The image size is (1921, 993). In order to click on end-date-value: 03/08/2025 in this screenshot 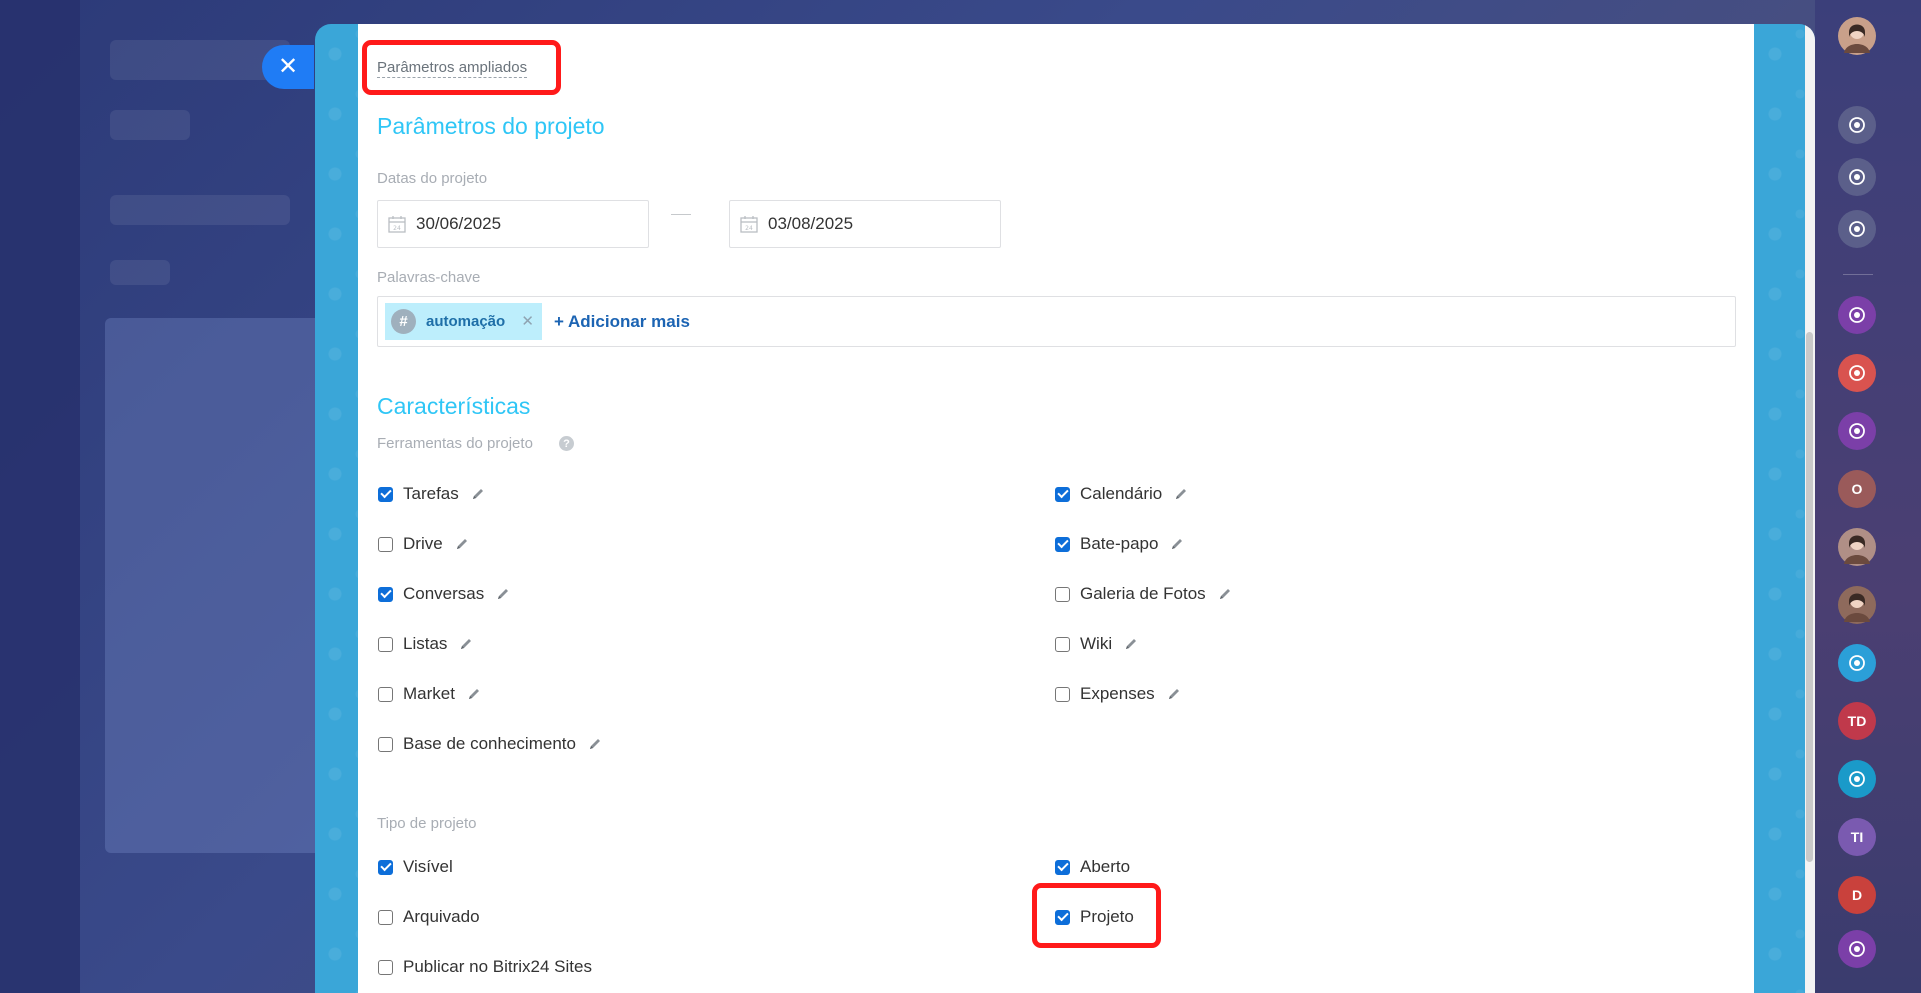, I will do `click(811, 223)`.